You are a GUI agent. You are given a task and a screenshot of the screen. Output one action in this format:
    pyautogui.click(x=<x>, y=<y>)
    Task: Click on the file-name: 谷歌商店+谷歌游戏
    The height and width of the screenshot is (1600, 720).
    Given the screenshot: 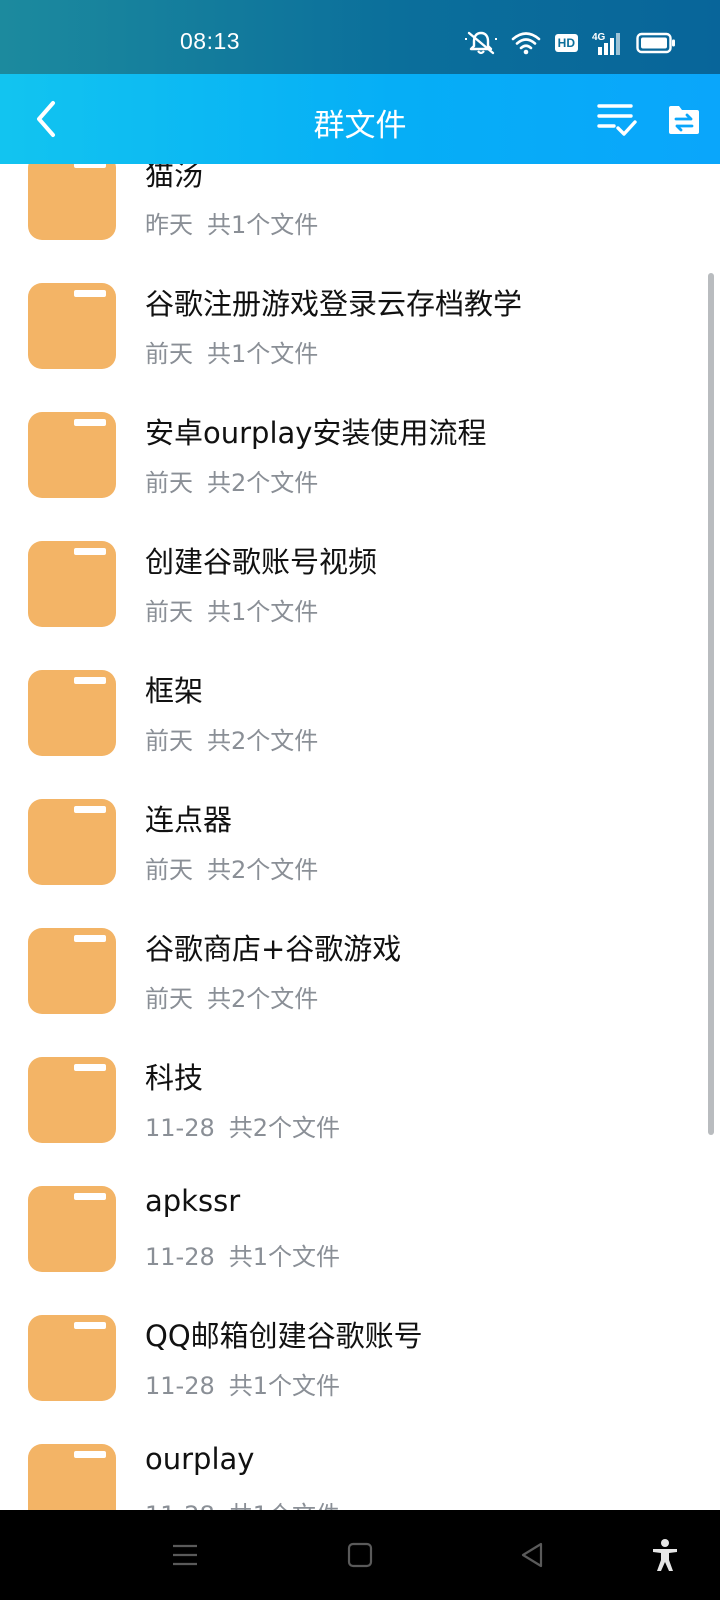 What is the action you would take?
    pyautogui.click(x=273, y=949)
    